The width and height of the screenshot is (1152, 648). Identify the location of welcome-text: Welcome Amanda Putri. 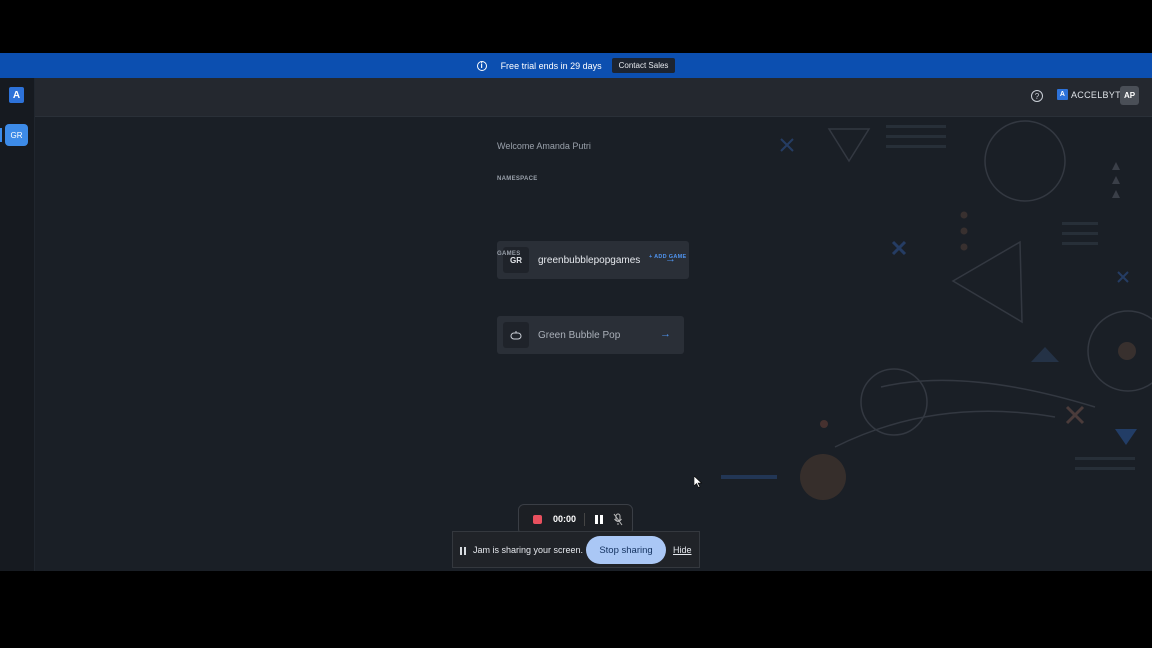
(544, 146).